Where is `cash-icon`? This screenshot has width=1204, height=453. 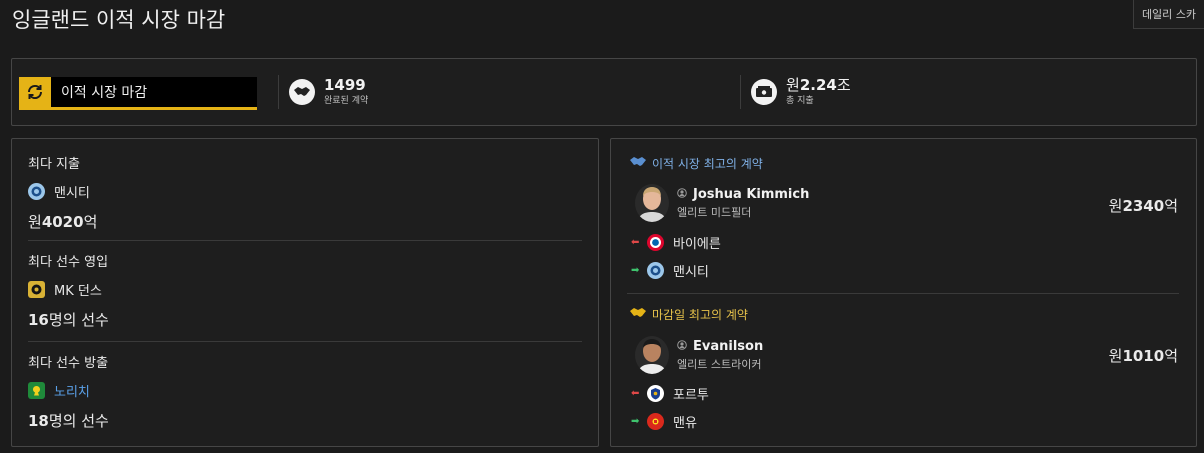 cash-icon is located at coordinates (764, 92).